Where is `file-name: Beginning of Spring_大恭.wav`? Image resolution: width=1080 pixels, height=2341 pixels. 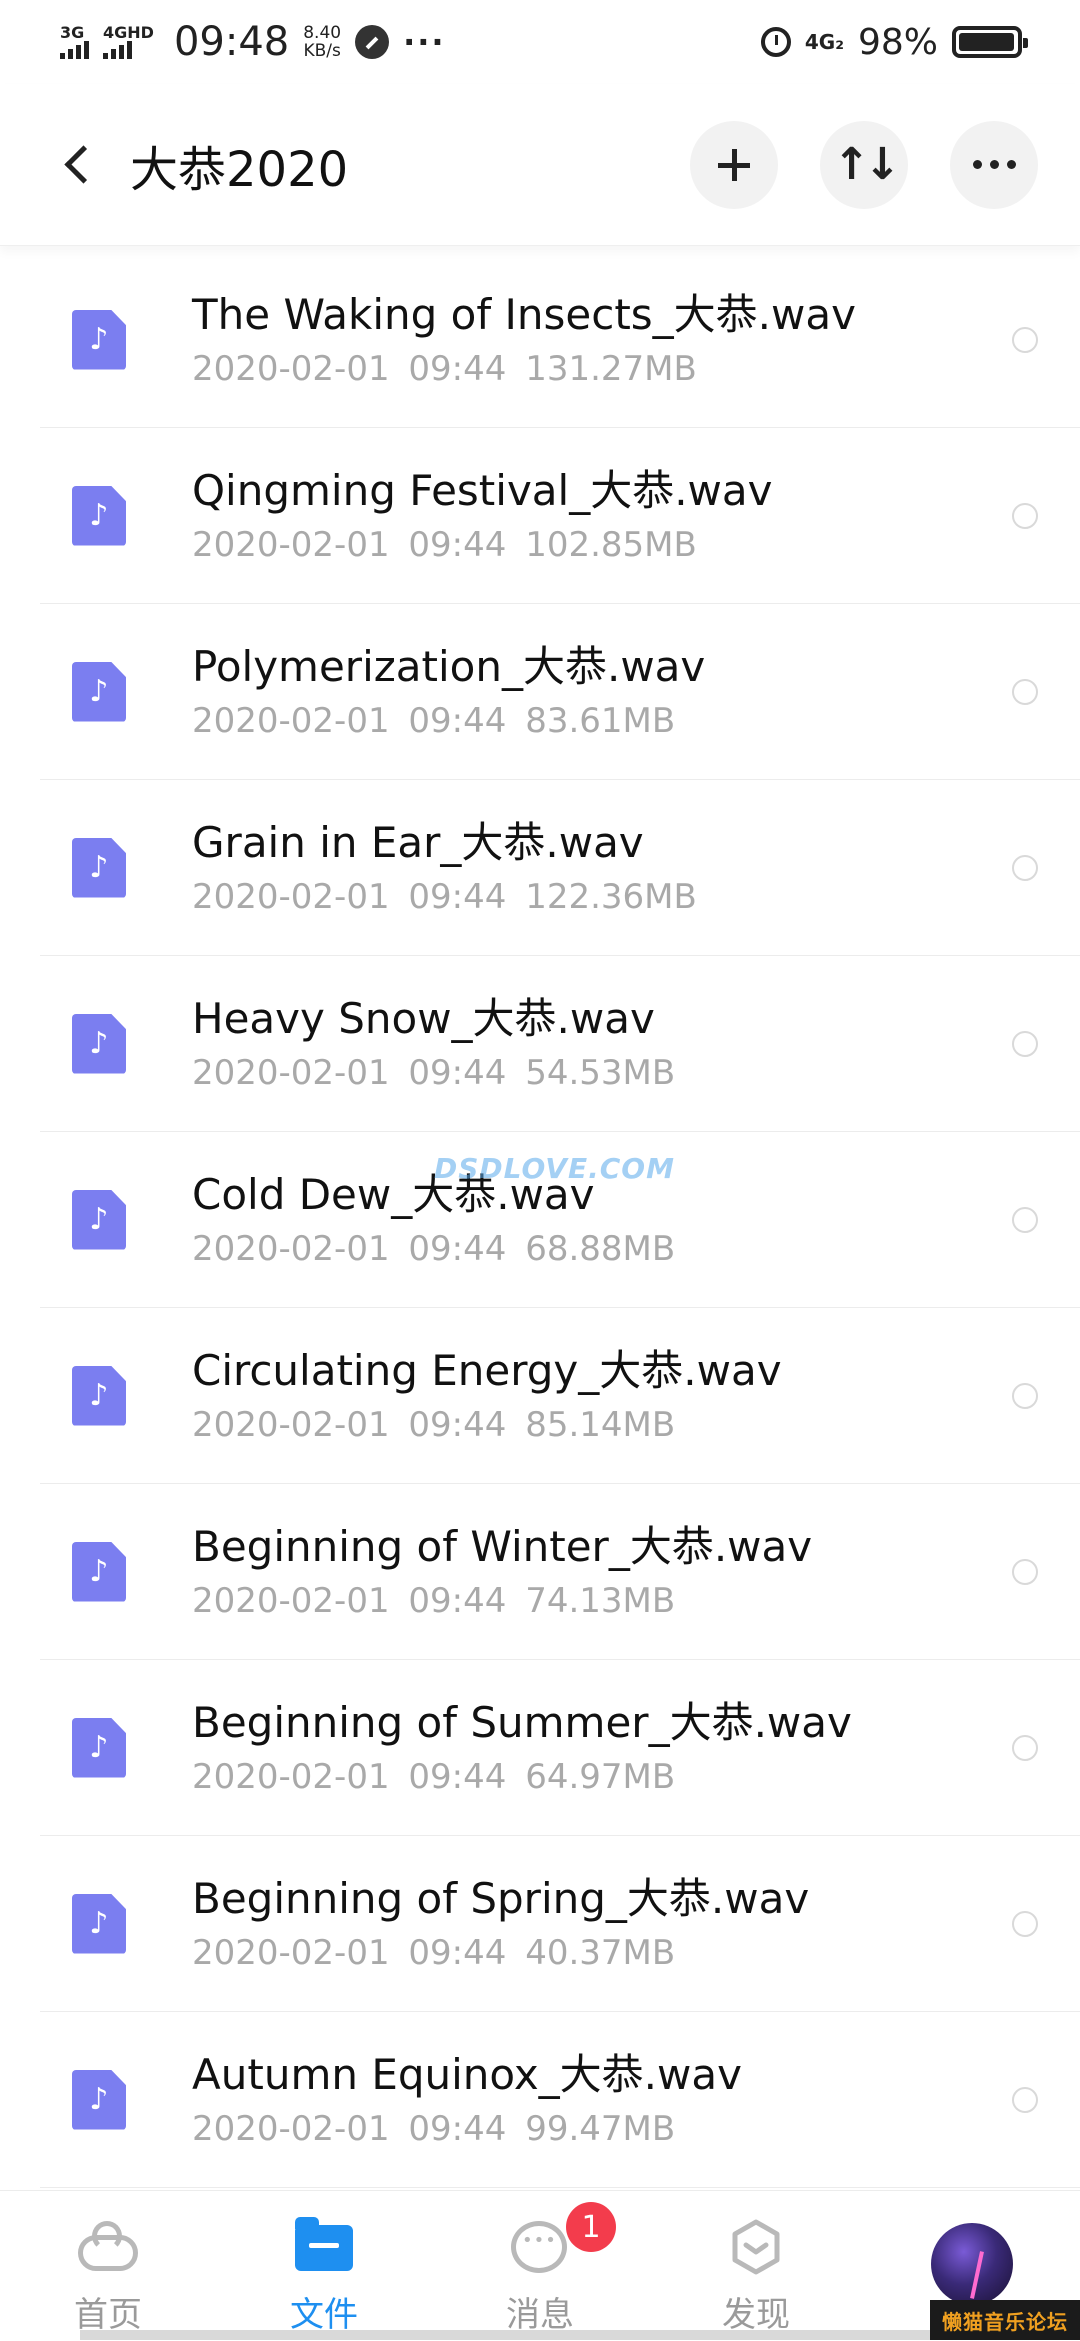 file-name: Beginning of Spring_大恭.wav is located at coordinates (501, 1898).